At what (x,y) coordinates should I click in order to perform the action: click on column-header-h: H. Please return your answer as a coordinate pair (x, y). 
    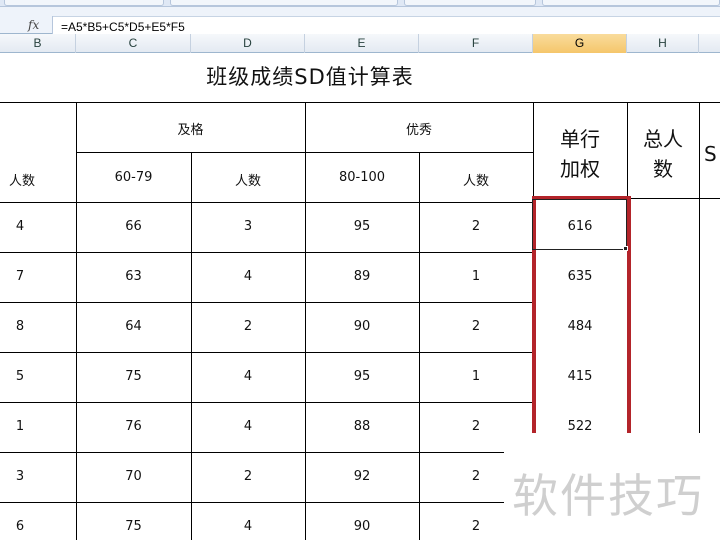
    Looking at the image, I should click on (663, 43).